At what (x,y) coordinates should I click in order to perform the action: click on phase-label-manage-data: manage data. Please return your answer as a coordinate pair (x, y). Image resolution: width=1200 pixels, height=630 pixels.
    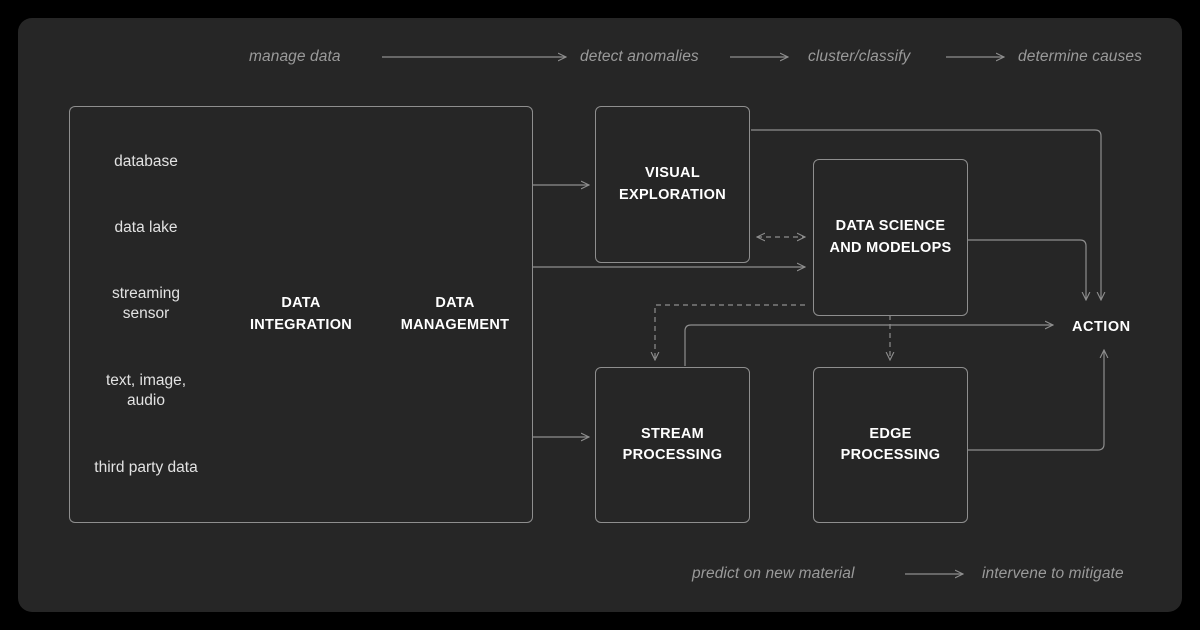
    Looking at the image, I should click on (295, 56).